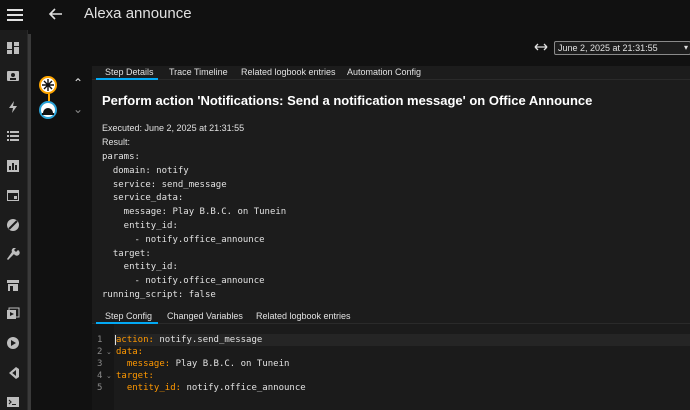 The image size is (690, 410). I want to click on trace-graph: ⌃ ⌄, so click(62, 238).